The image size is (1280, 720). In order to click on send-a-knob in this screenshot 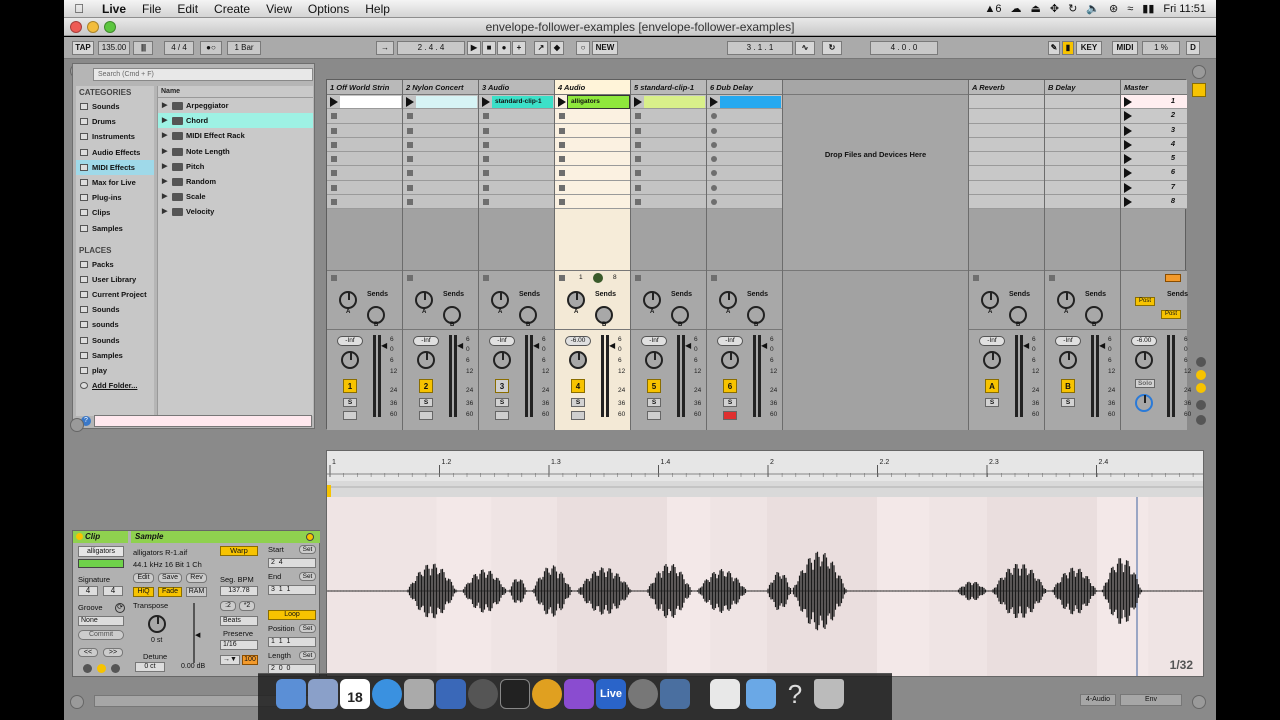, I will do `click(652, 300)`.